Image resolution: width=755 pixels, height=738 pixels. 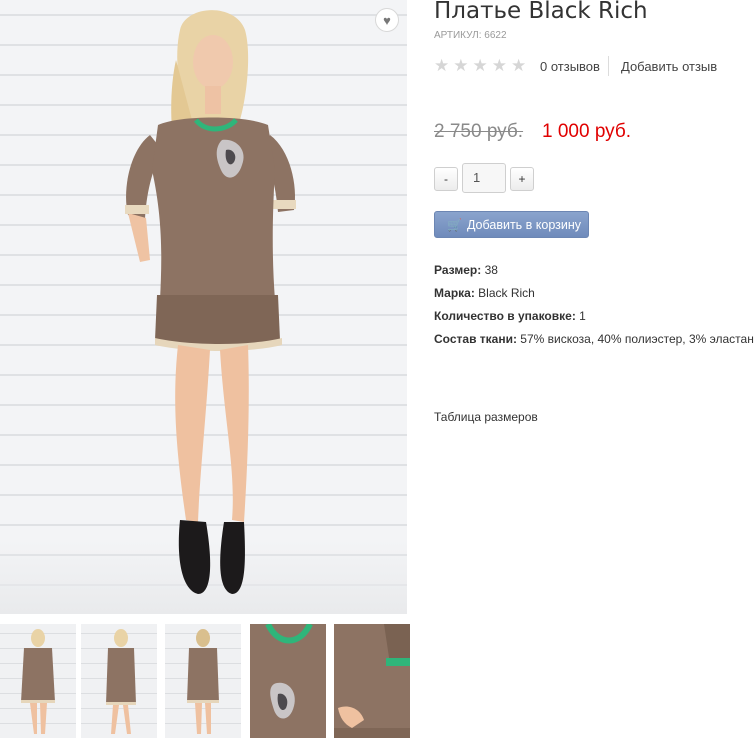 What do you see at coordinates (470, 35) in the screenshot?
I see `product-sku: АРТИКУЛ: 6622` at bounding box center [470, 35].